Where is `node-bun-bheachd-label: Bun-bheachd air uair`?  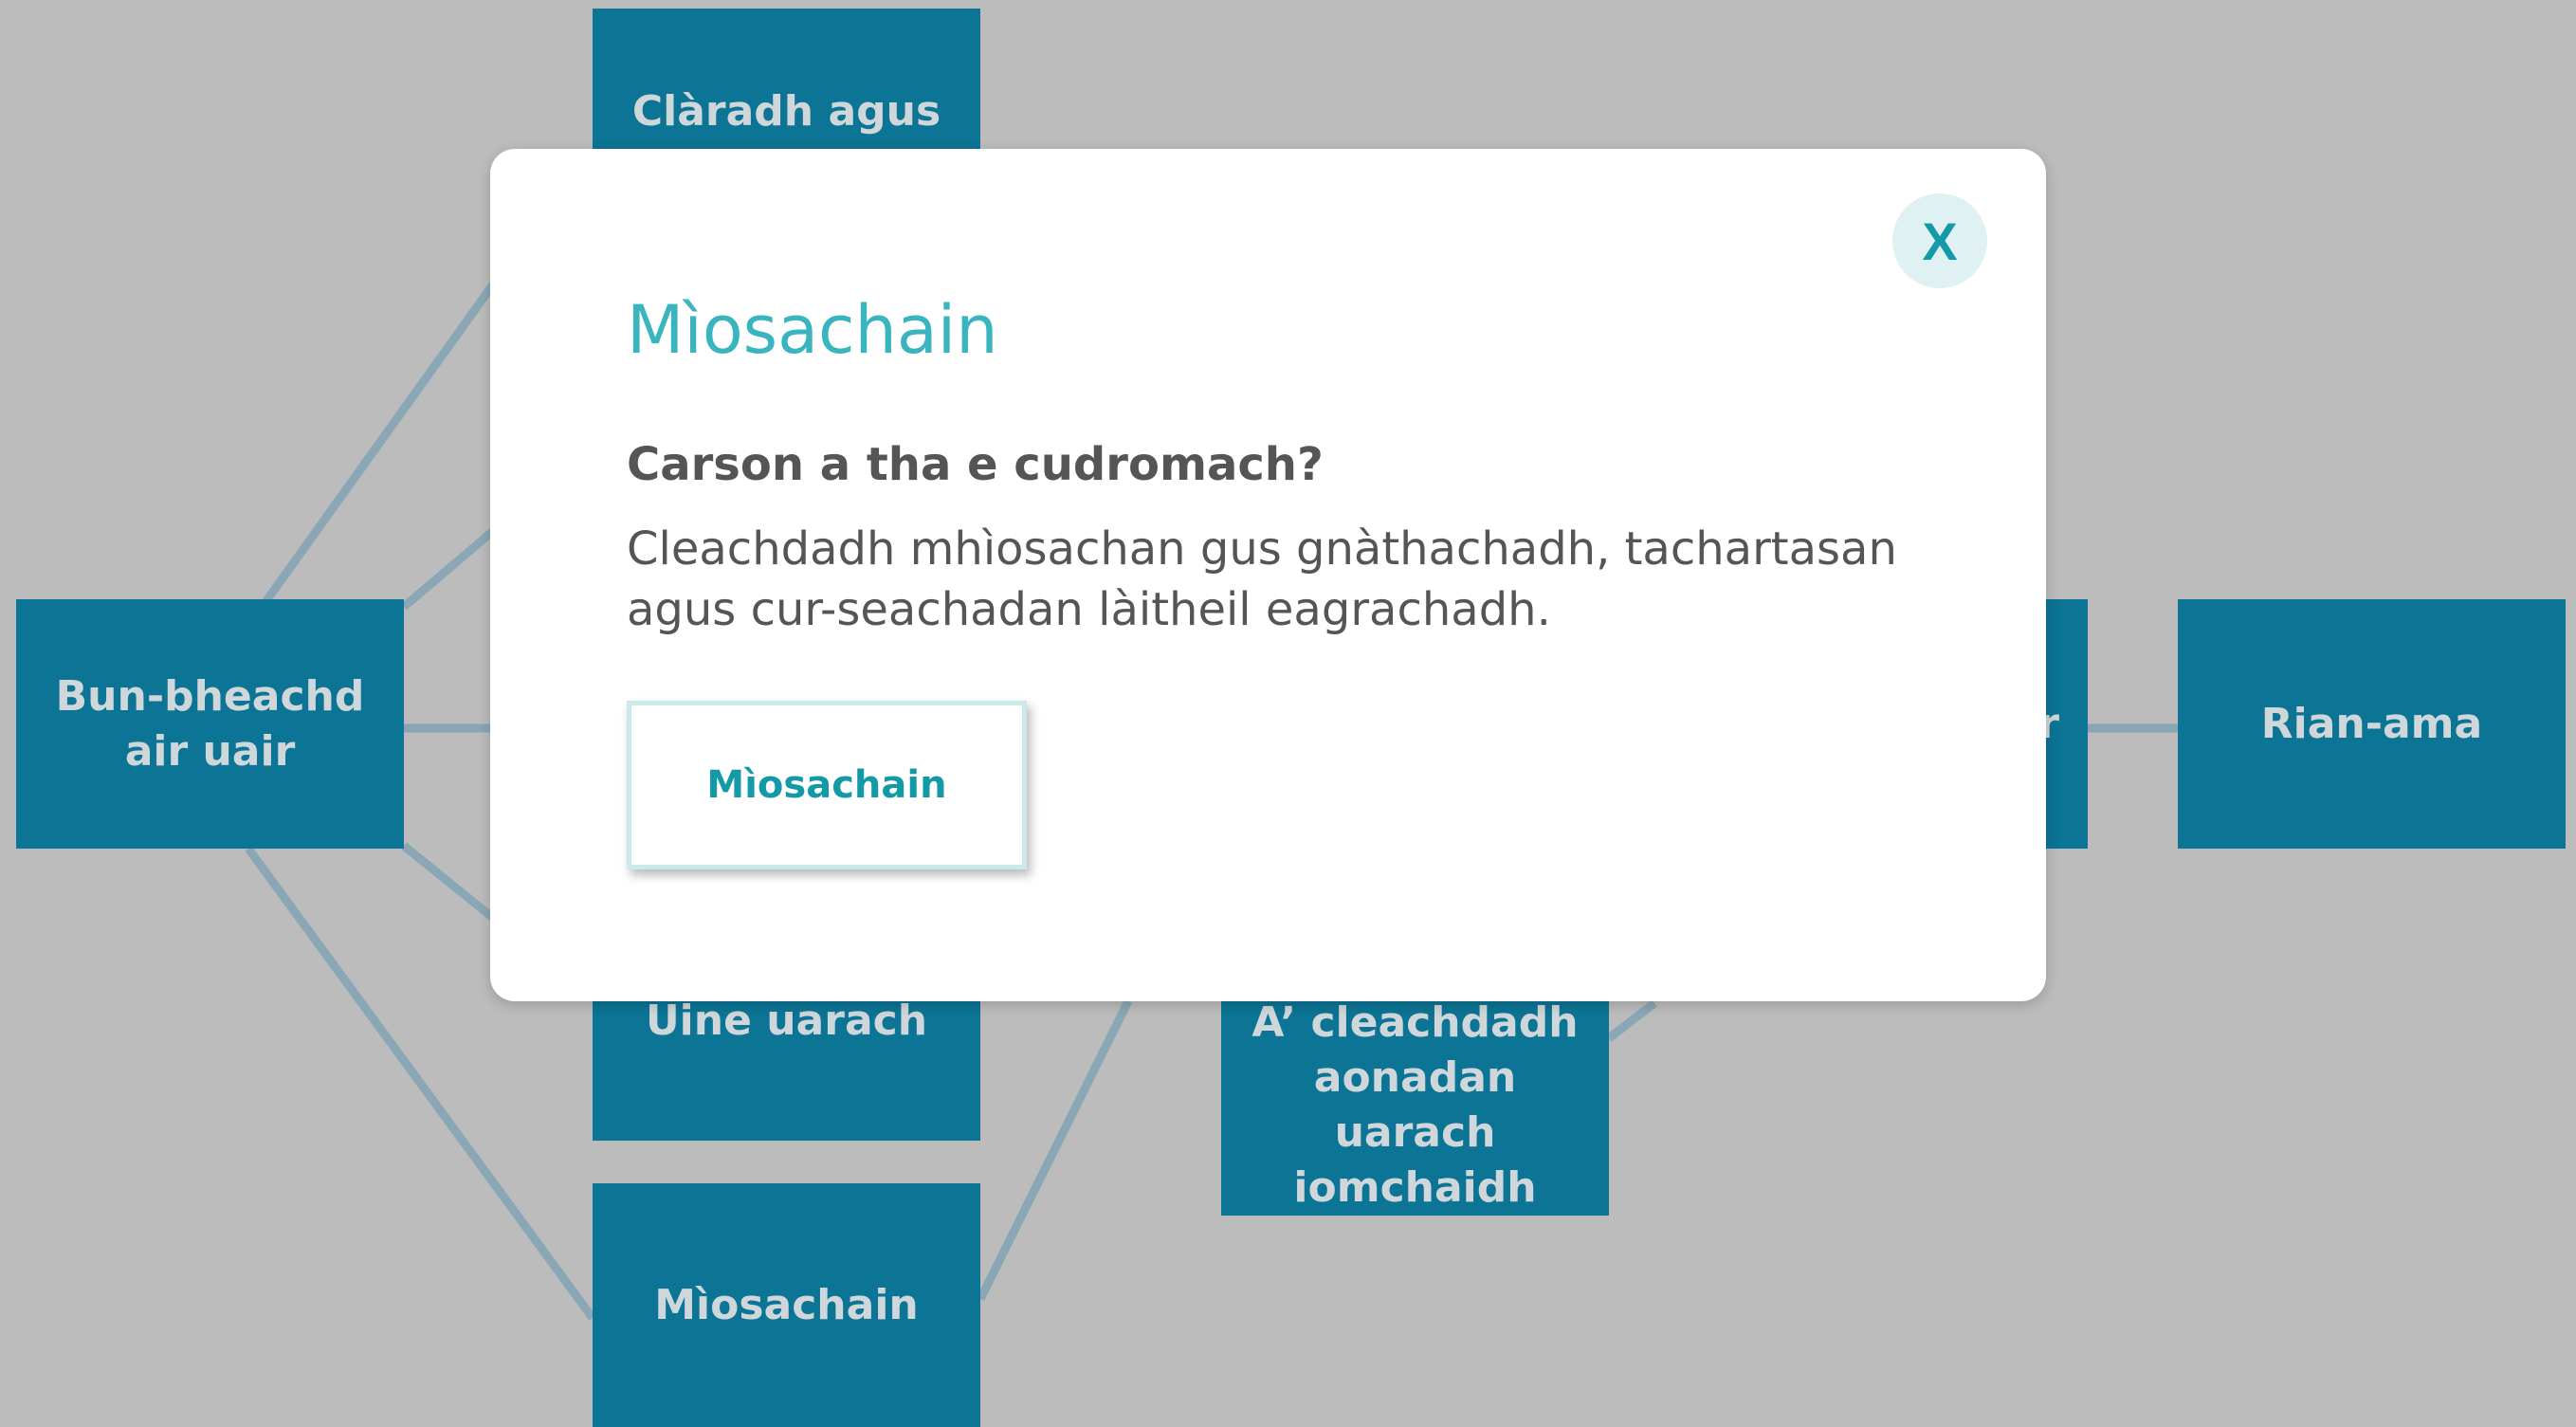
node-bun-bheachd-label: Bun-bheachd air uair is located at coordinates (210, 724).